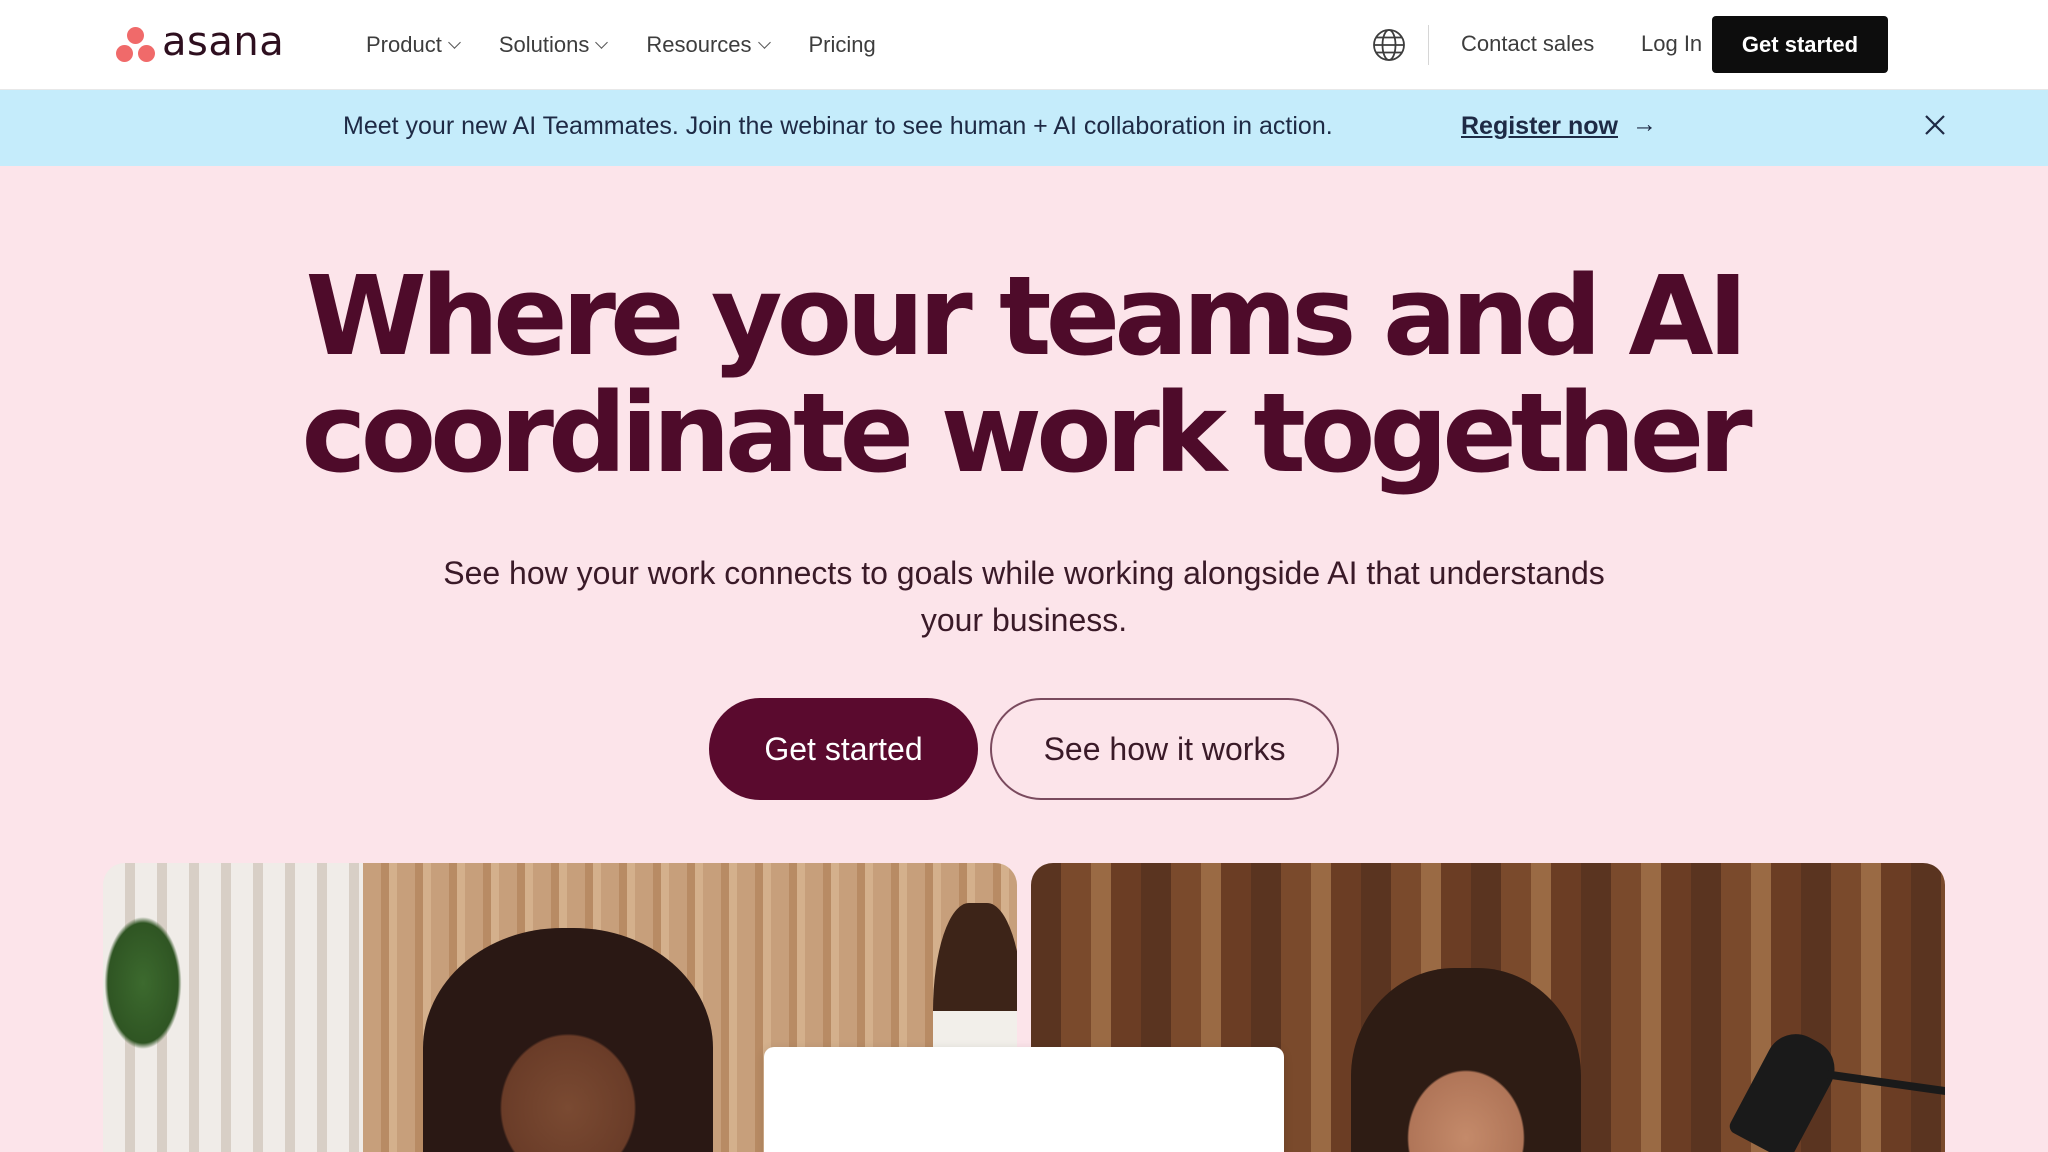 The width and height of the screenshot is (2048, 1152). I want to click on logo-wordmark: asana, so click(223, 42).